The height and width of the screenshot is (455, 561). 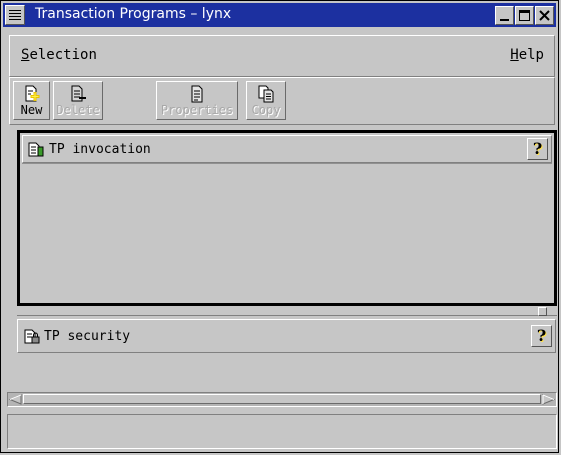 What do you see at coordinates (87, 336) in the screenshot?
I see `tp-security-title: TP security` at bounding box center [87, 336].